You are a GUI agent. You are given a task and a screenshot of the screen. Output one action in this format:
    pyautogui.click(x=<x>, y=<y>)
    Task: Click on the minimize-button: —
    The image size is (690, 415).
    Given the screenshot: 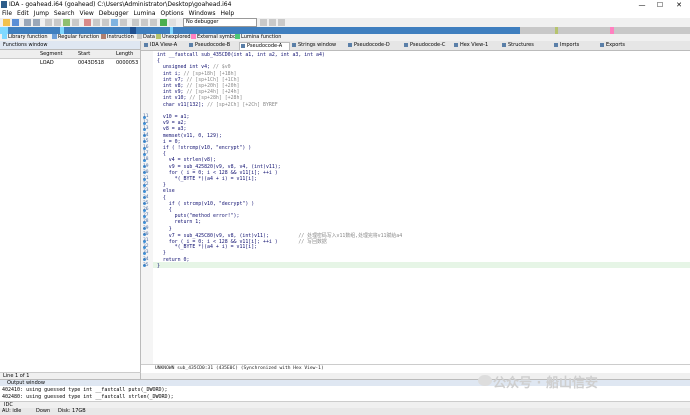 What is the action you would take?
    pyautogui.click(x=642, y=5)
    